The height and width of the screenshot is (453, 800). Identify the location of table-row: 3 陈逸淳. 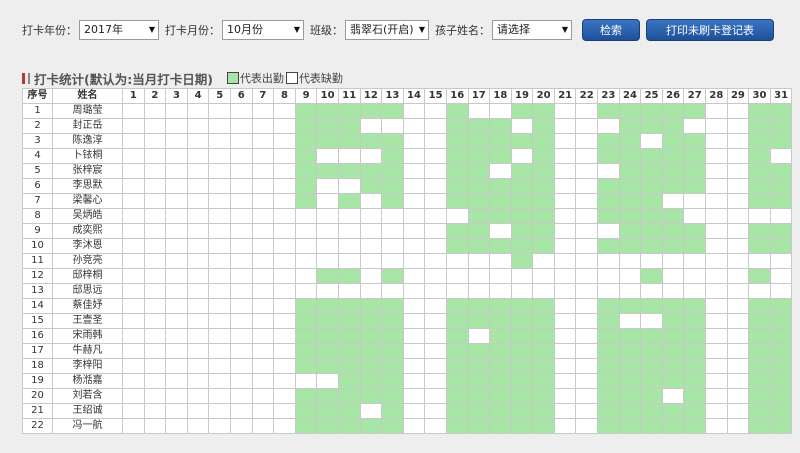
(407, 141).